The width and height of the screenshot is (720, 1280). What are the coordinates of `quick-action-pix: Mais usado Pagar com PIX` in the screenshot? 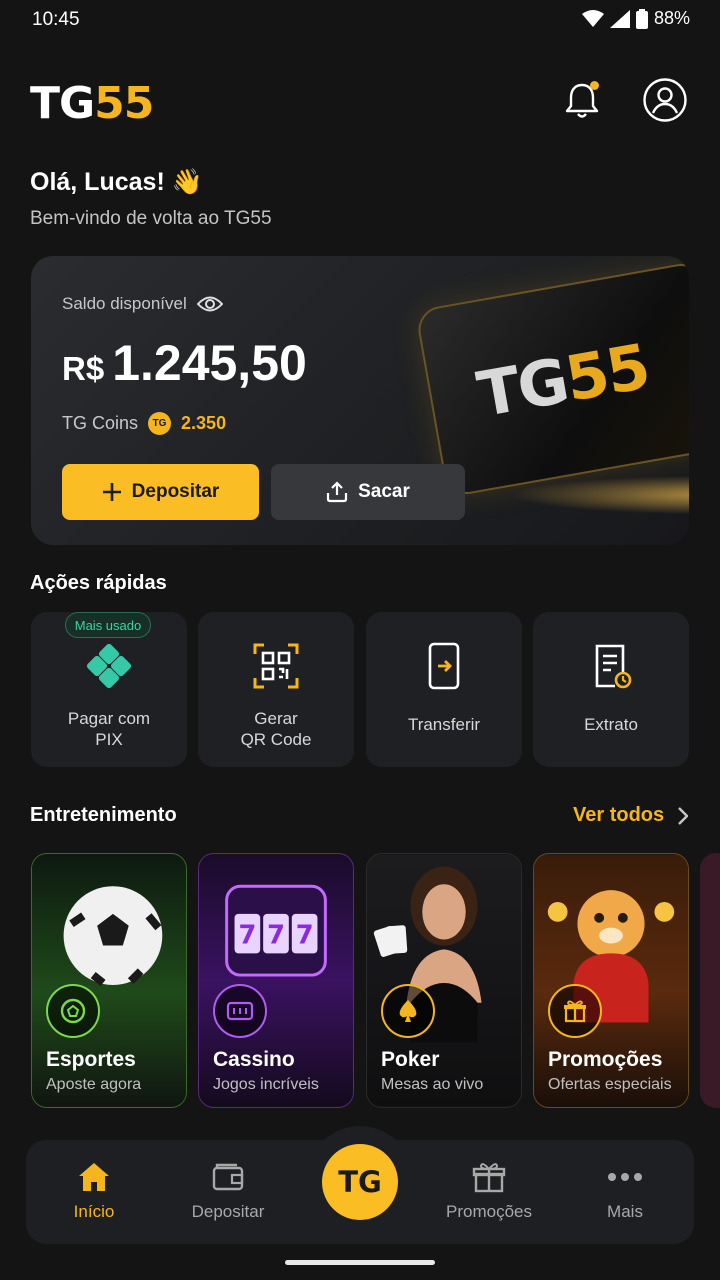 It's located at (109, 689).